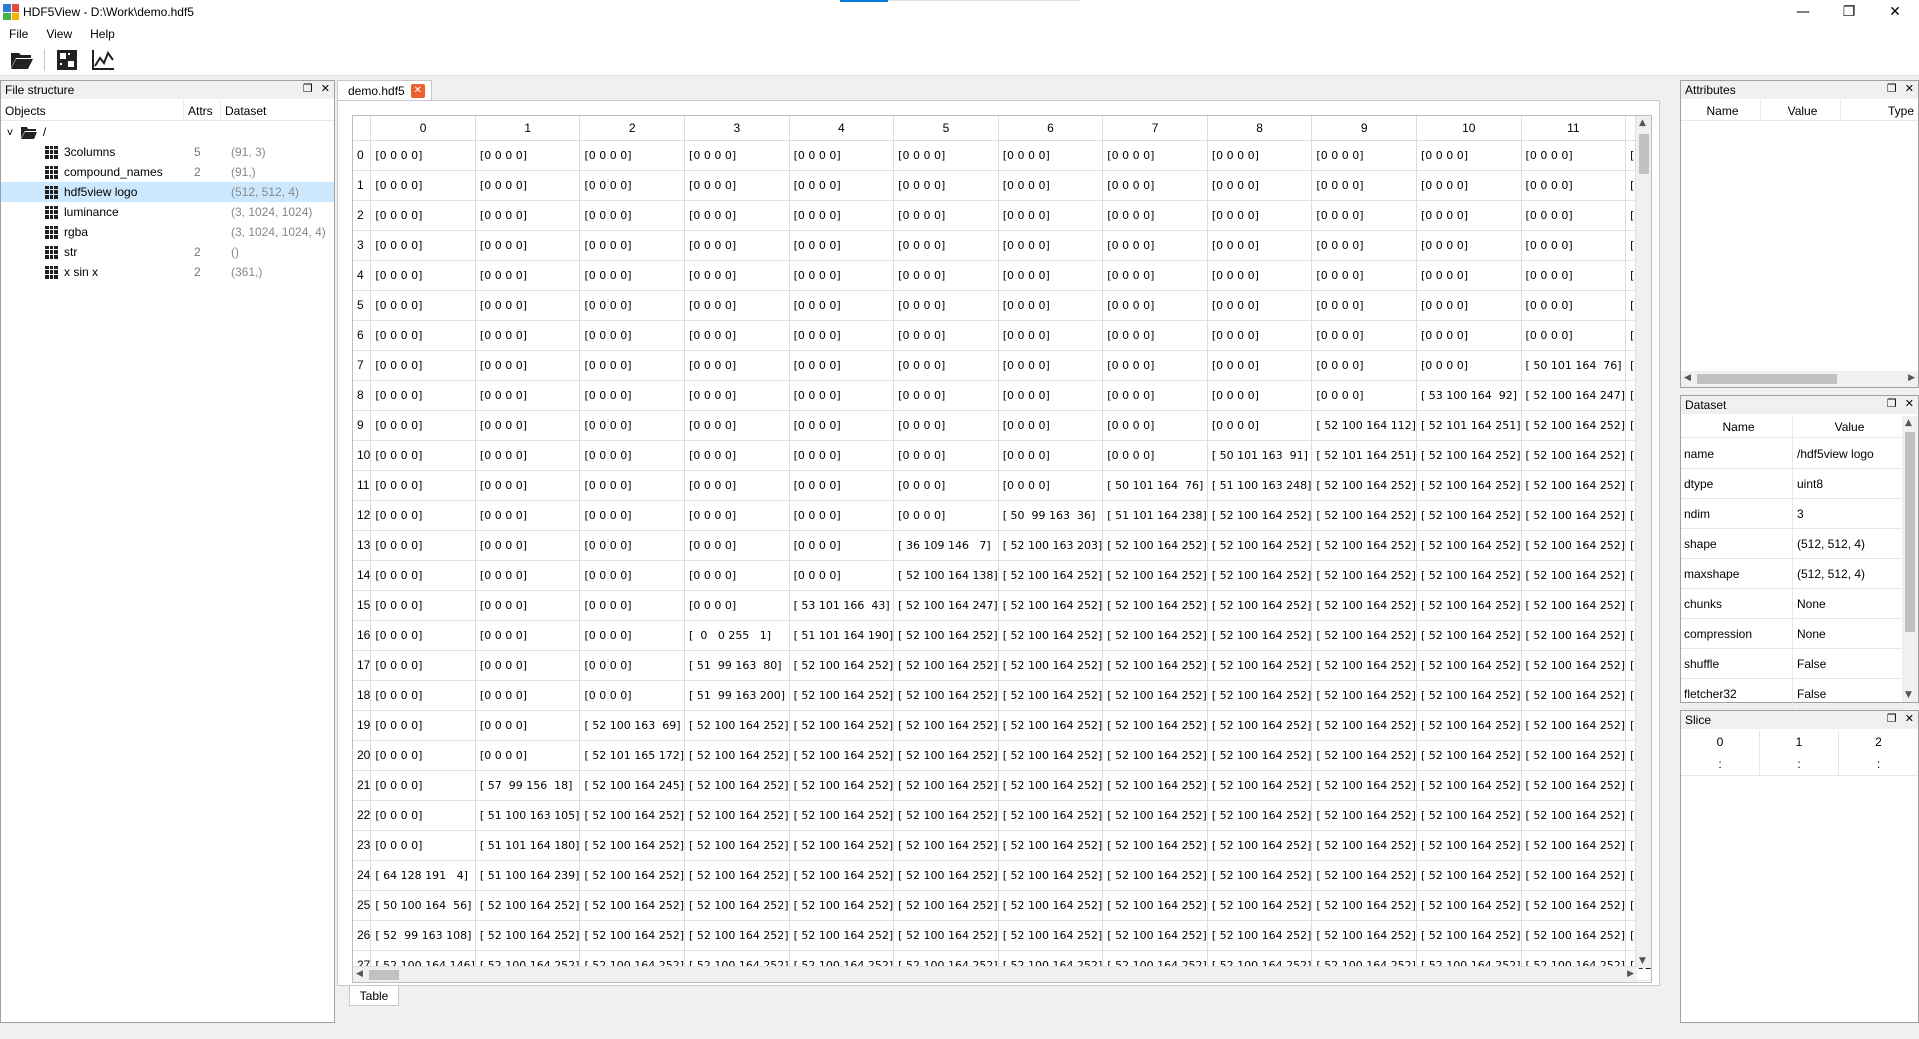 This screenshot has width=1919, height=1039. What do you see at coordinates (946, 545) in the screenshot?
I see `table-cell: [ 36 109 146 7]` at bounding box center [946, 545].